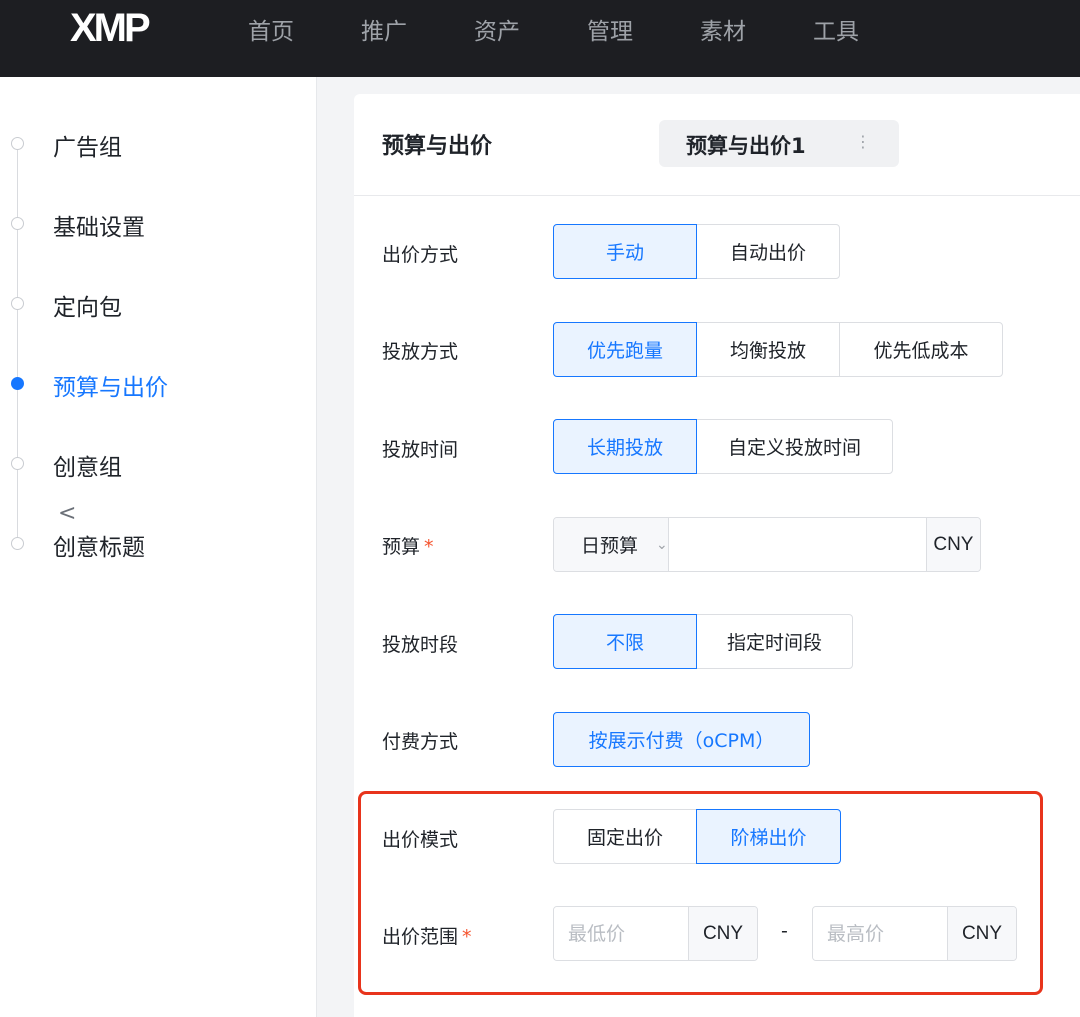 The height and width of the screenshot is (1017, 1080). What do you see at coordinates (420, 840) in the screenshot?
I see `bid-mode-label: 出价模式` at bounding box center [420, 840].